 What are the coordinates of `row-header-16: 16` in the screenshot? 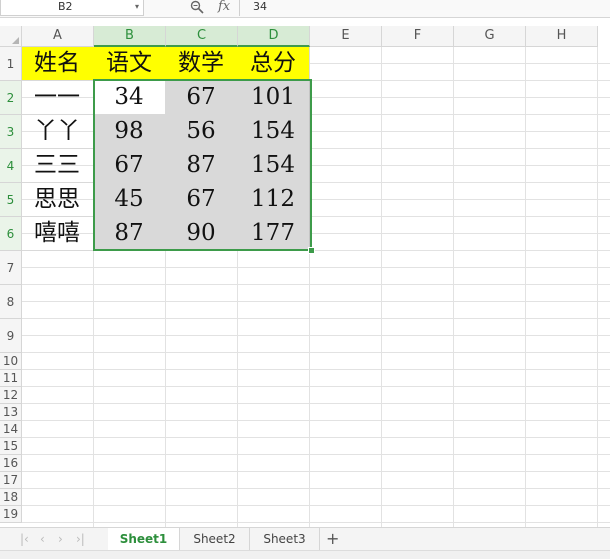 It's located at (11, 463).